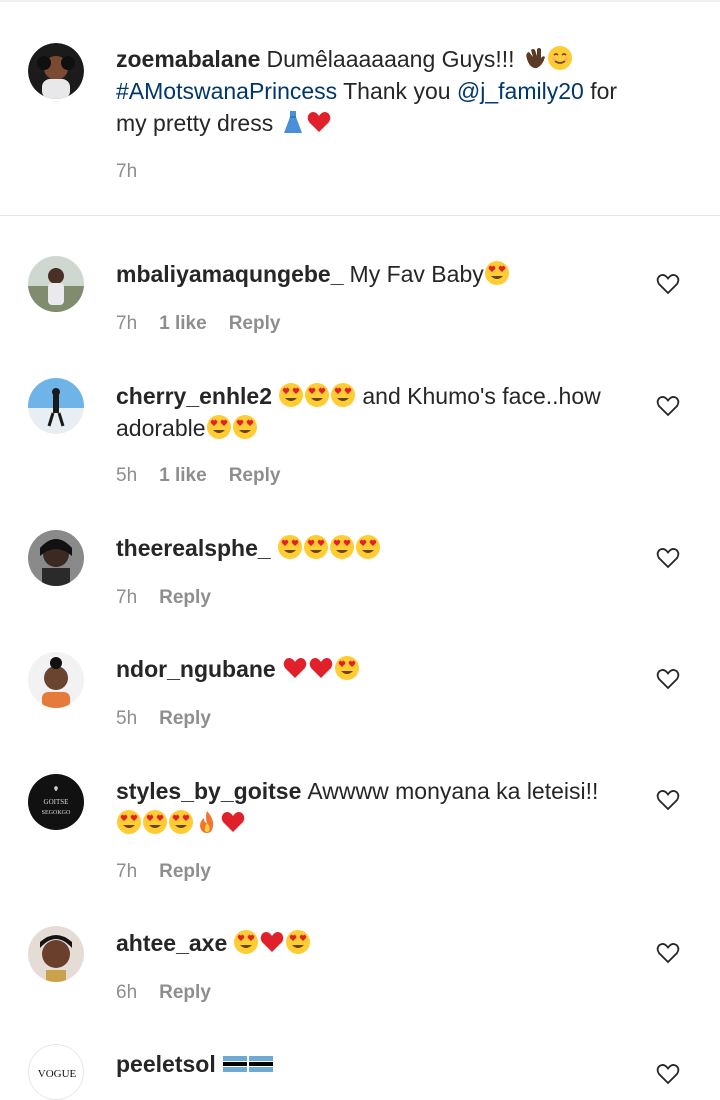 This screenshot has width=720, height=1100. What do you see at coordinates (293, 122) in the screenshot?
I see `dress-icon` at bounding box center [293, 122].